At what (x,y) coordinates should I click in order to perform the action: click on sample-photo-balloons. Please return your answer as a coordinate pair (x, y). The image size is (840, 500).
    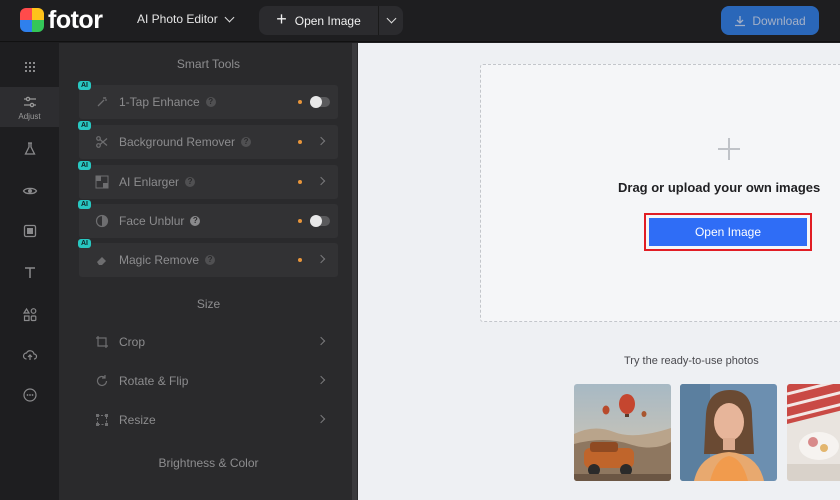
    Looking at the image, I should click on (622, 432).